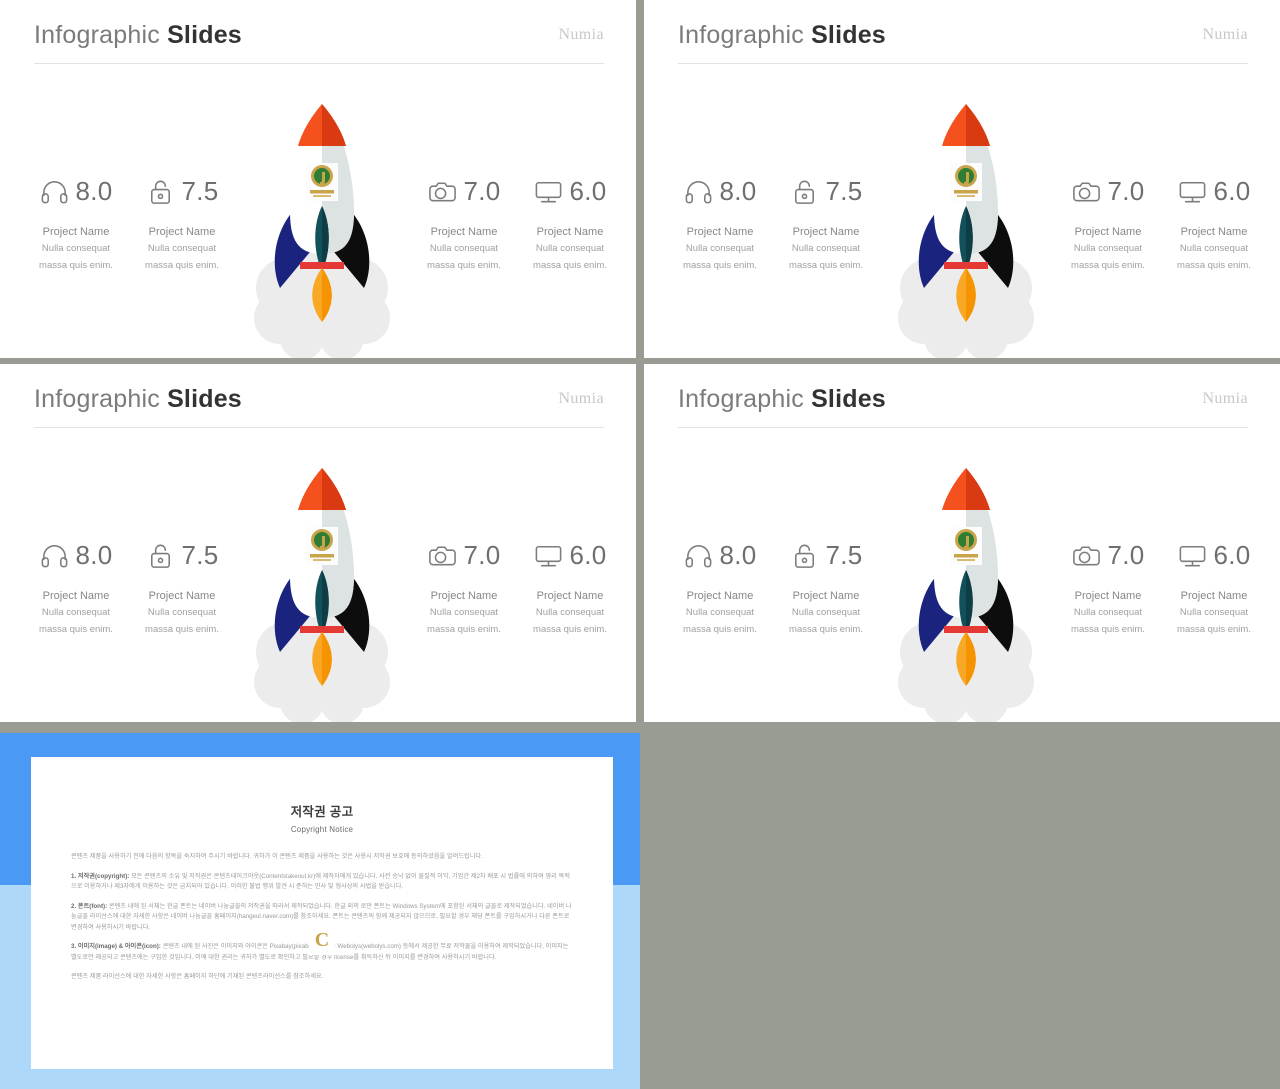  I want to click on copyright-paragraph-1-label: 1. 저작권(copyright):, so click(100, 876).